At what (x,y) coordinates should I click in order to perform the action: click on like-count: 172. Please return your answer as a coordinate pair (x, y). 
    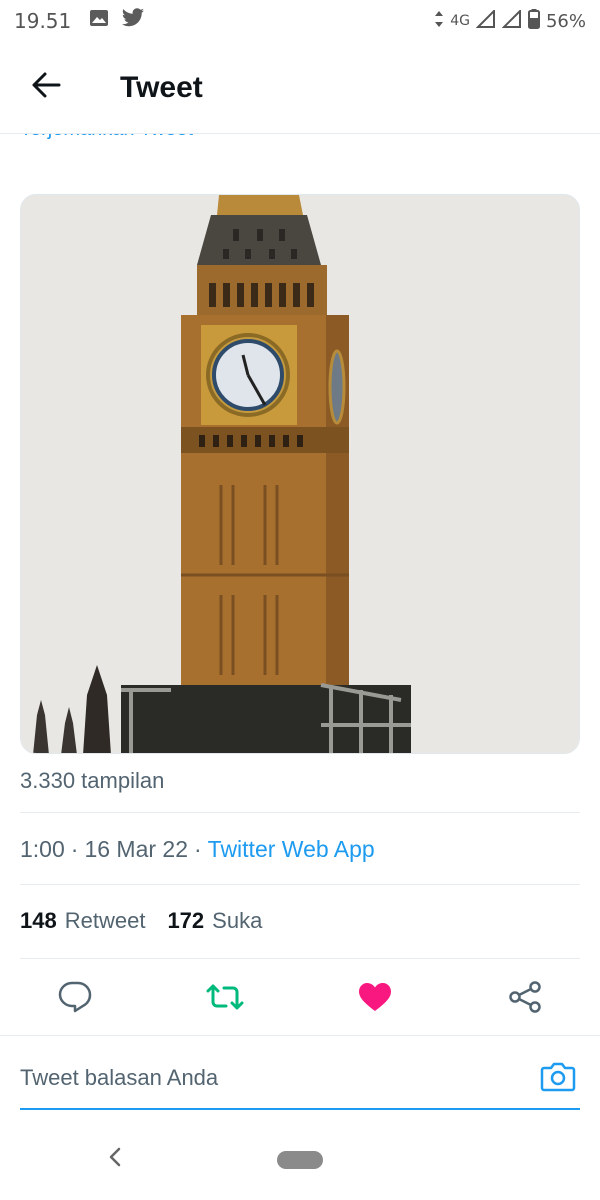
    Looking at the image, I should click on (185, 921).